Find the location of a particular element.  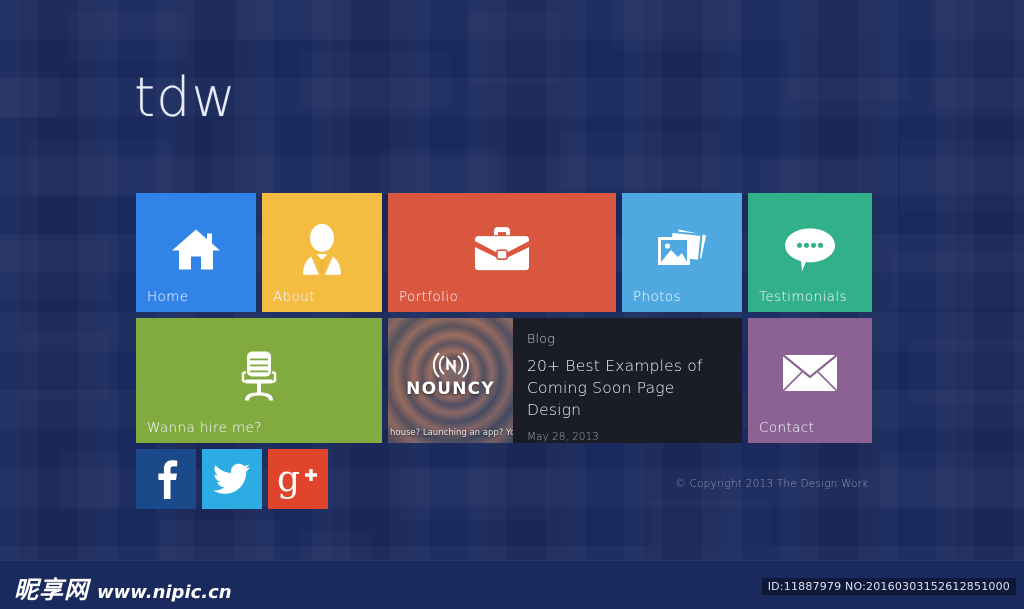

tile-home: Home is located at coordinates (196, 252).